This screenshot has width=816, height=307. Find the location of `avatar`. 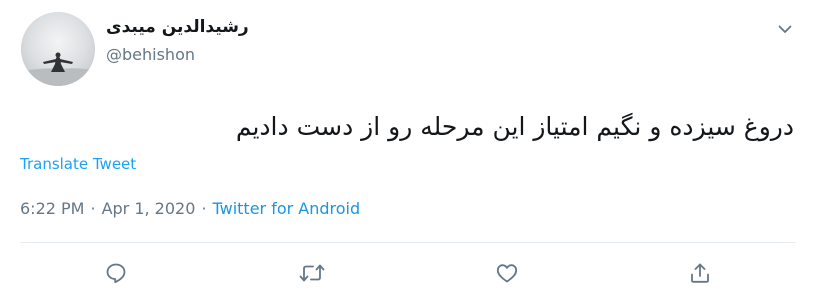

avatar is located at coordinates (58, 49).